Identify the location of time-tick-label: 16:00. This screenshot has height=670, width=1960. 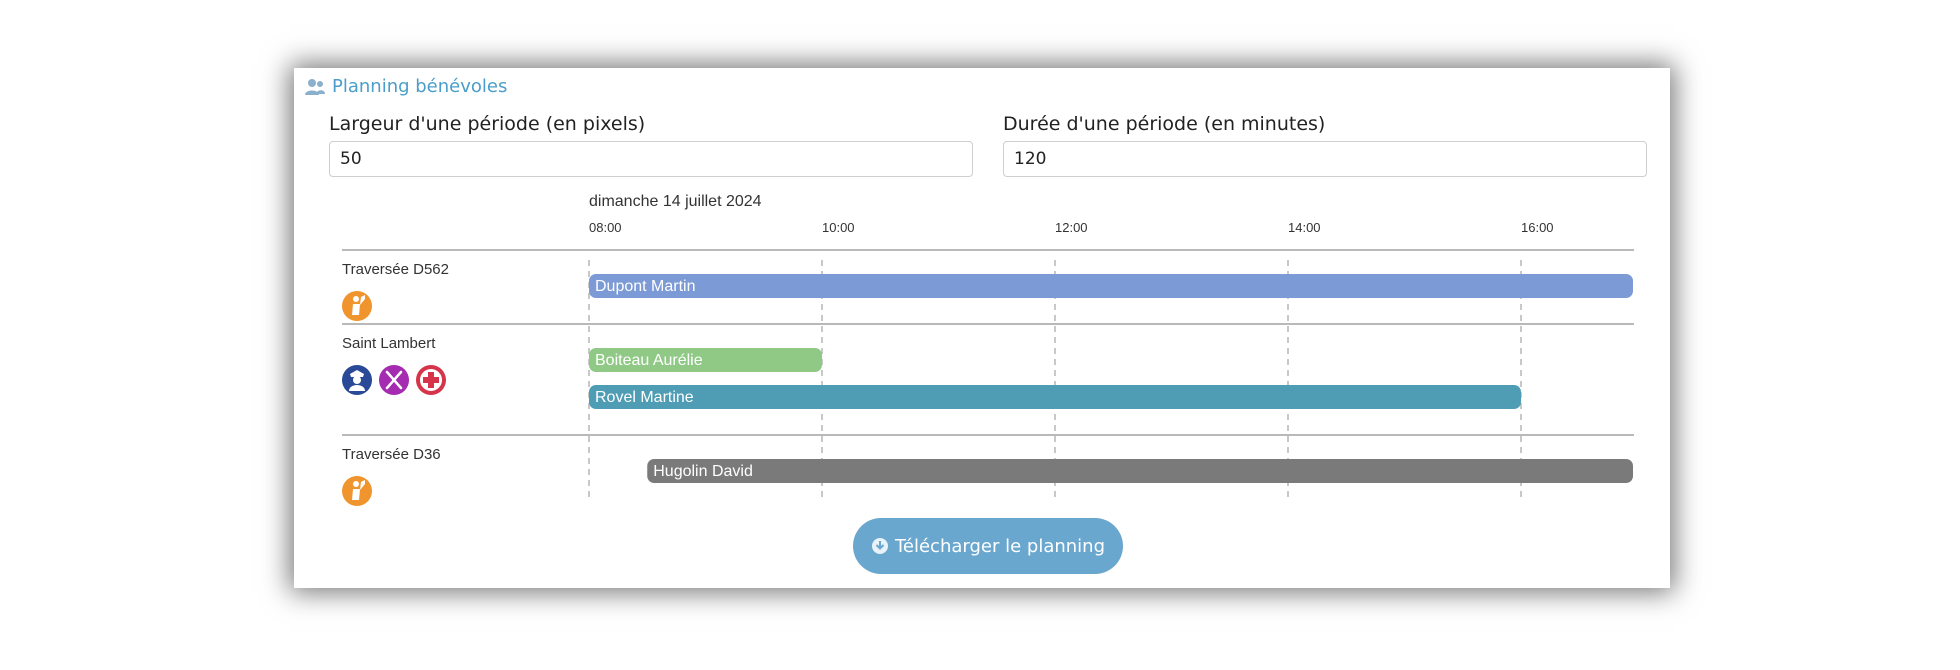
(1537, 227).